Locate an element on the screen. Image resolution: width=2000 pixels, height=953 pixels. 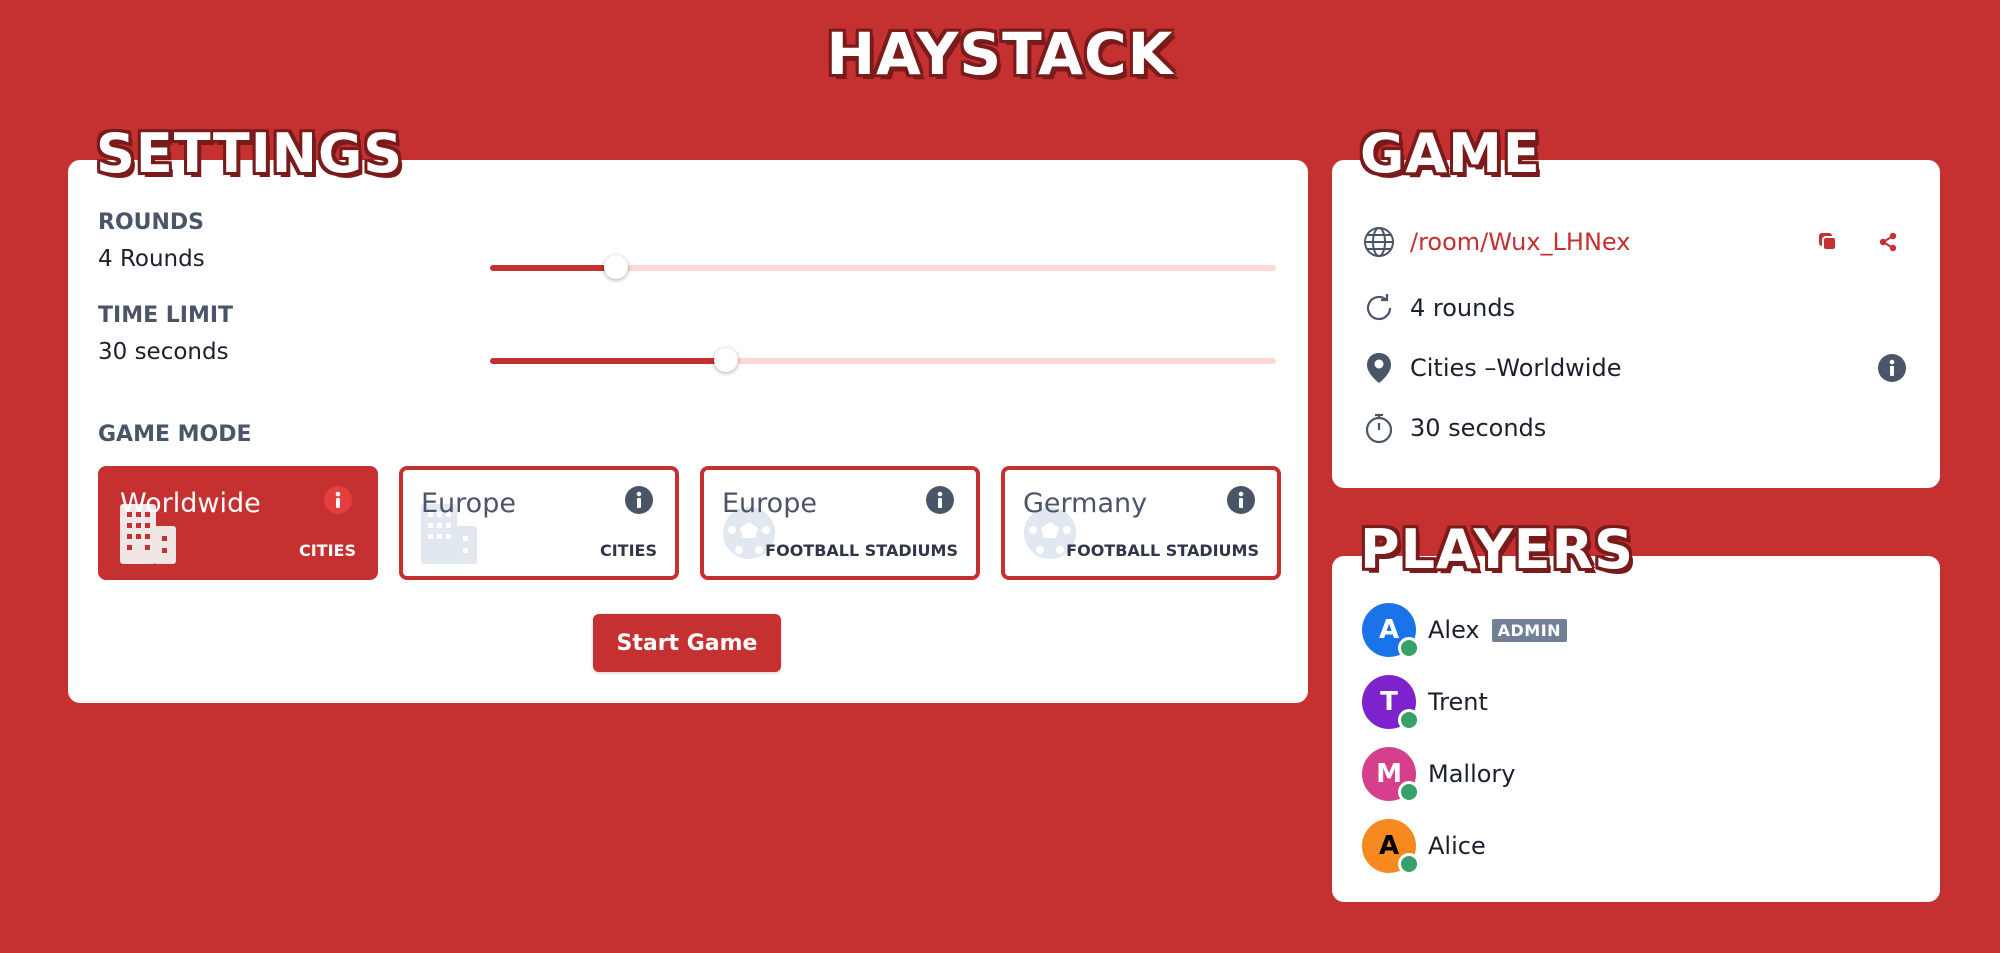
room-link: /room/Wux_LHNex is located at coordinates (1520, 242).